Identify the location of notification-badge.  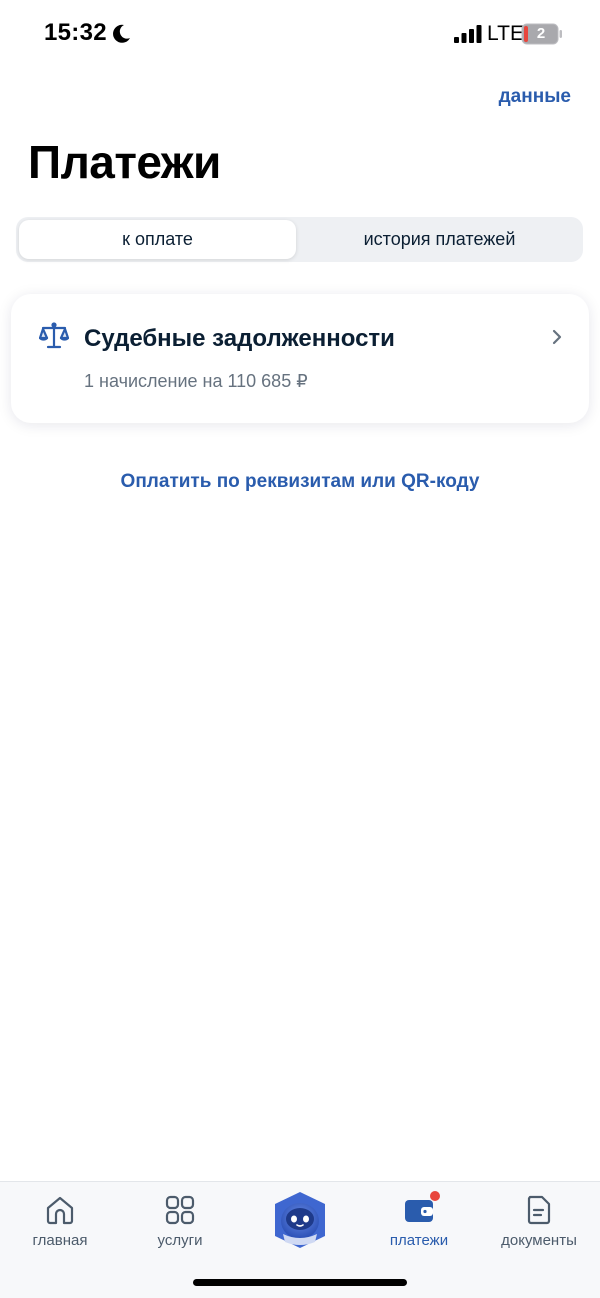
(435, 1196).